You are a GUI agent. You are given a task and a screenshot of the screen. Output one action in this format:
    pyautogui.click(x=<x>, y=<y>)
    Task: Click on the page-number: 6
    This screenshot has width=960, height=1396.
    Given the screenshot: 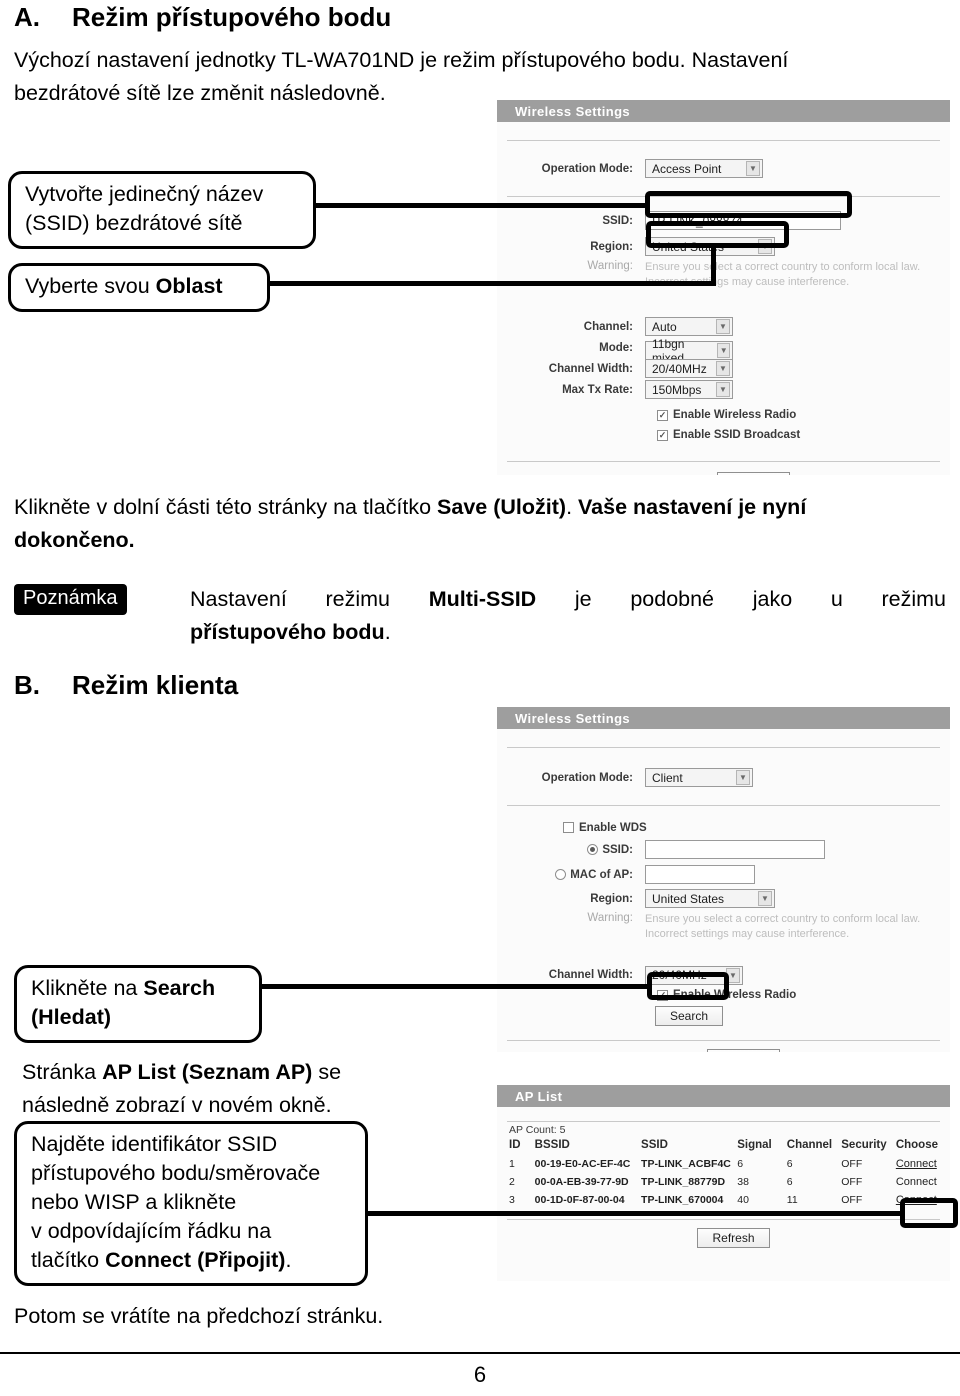 What is the action you would take?
    pyautogui.click(x=480, y=1374)
    